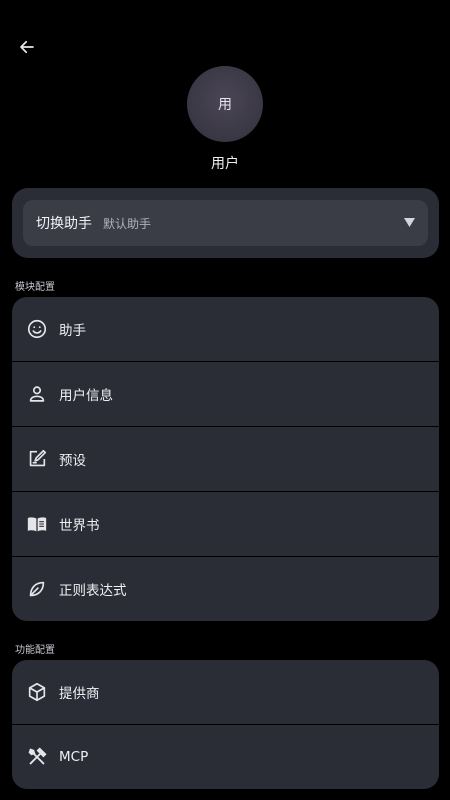 This screenshot has height=800, width=450. What do you see at coordinates (86, 396) in the screenshot?
I see `module-item-label: 用户信息` at bounding box center [86, 396].